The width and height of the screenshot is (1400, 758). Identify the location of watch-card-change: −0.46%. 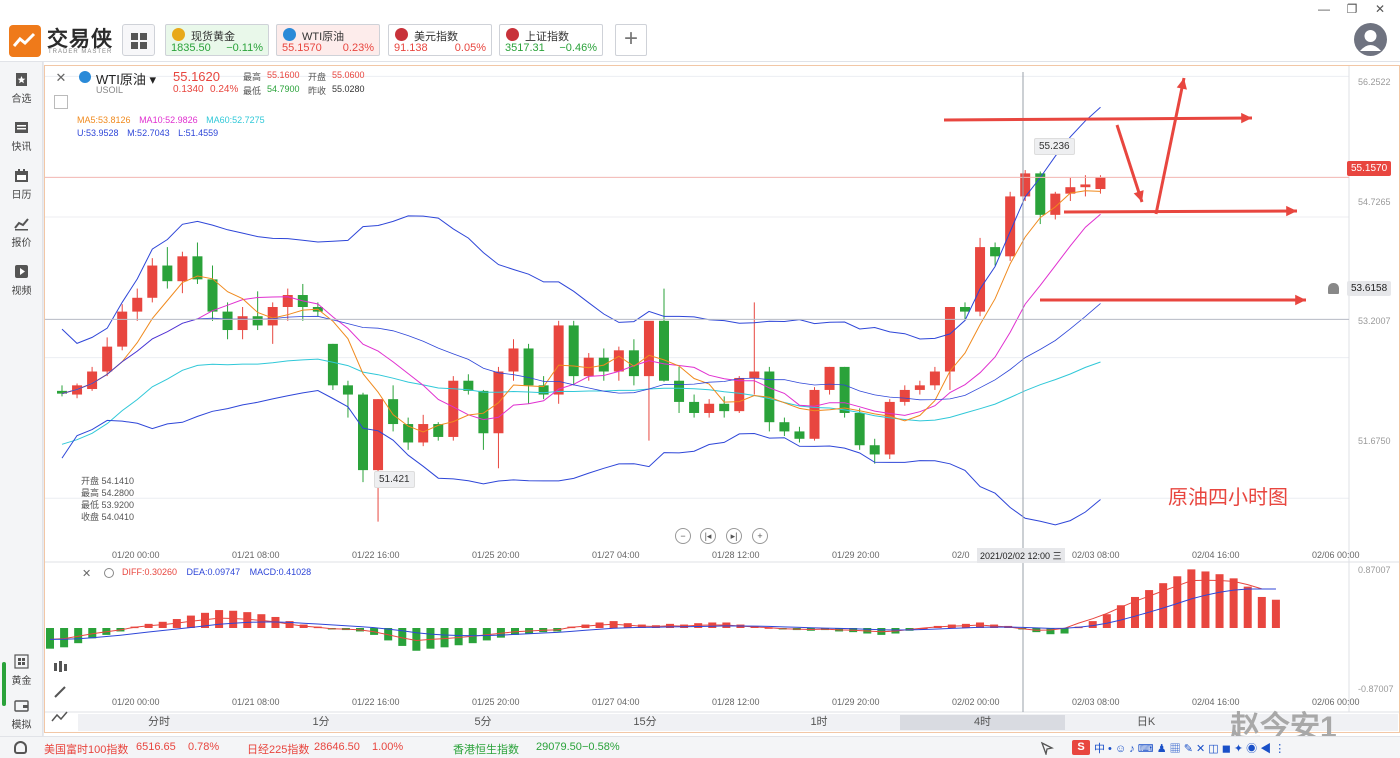
(578, 48).